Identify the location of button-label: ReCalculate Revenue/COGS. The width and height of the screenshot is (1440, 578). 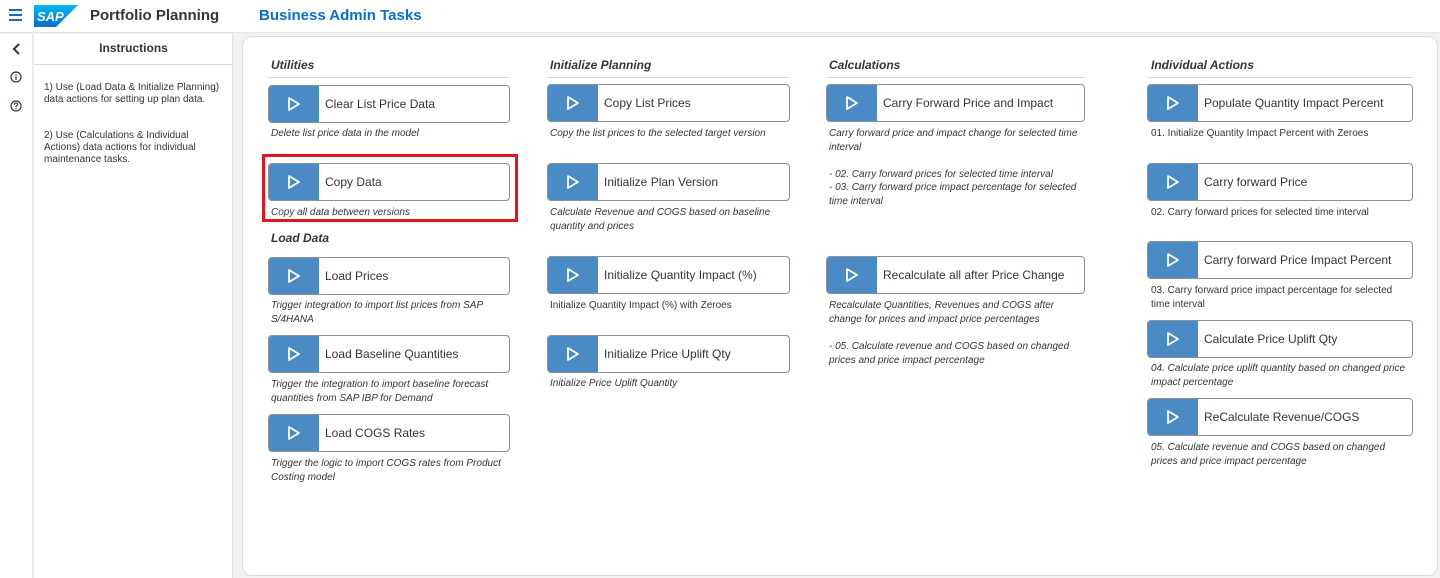
(1282, 417).